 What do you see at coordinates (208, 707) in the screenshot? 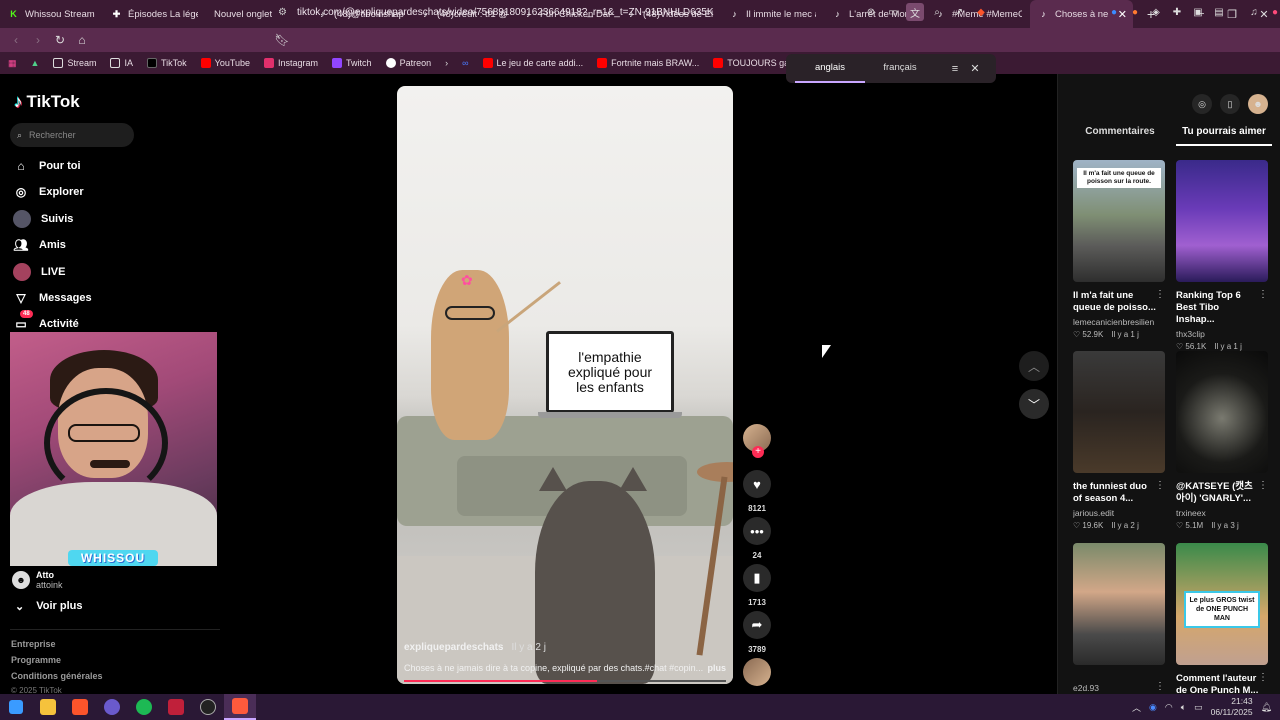
I see `taskbar-obs` at bounding box center [208, 707].